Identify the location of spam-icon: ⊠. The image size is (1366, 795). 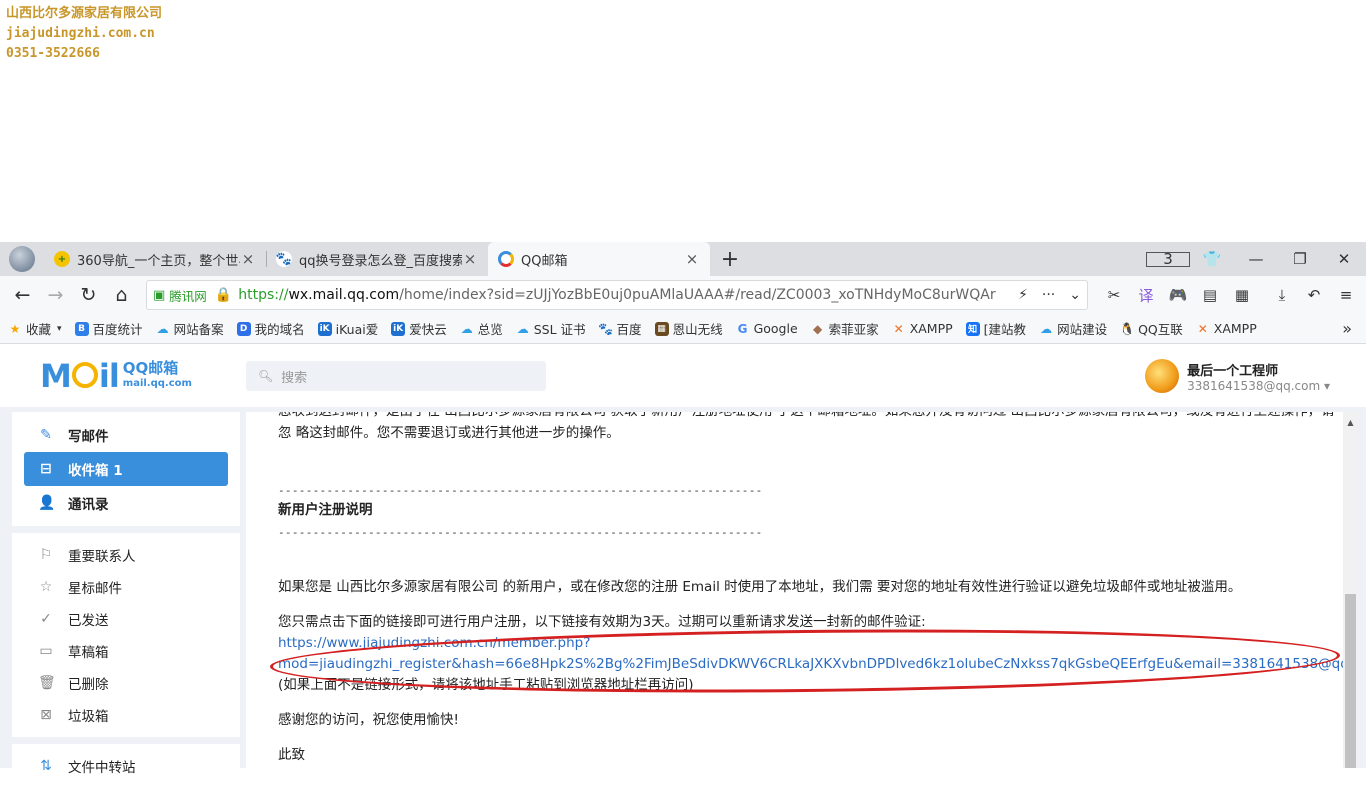
(46, 715).